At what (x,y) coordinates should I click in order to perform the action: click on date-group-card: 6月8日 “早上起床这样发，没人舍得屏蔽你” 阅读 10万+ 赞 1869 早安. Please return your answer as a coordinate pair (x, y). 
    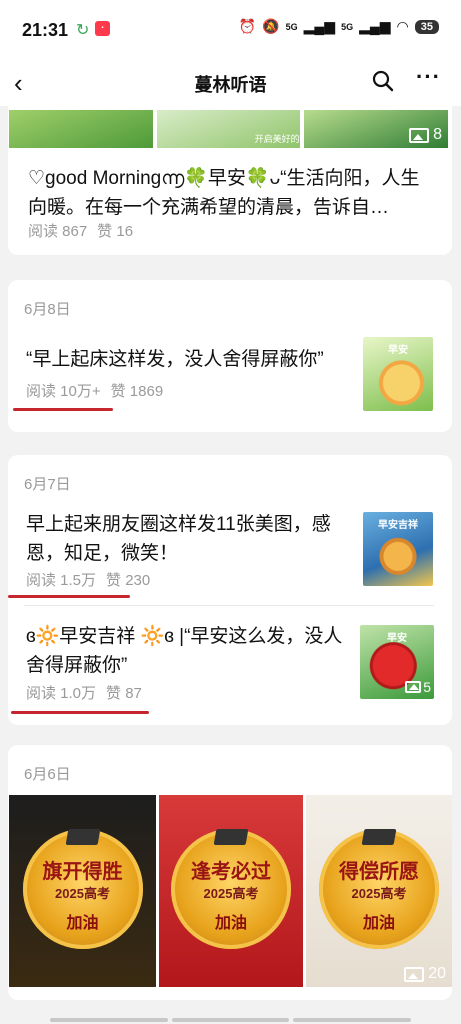
    Looking at the image, I should click on (230, 356).